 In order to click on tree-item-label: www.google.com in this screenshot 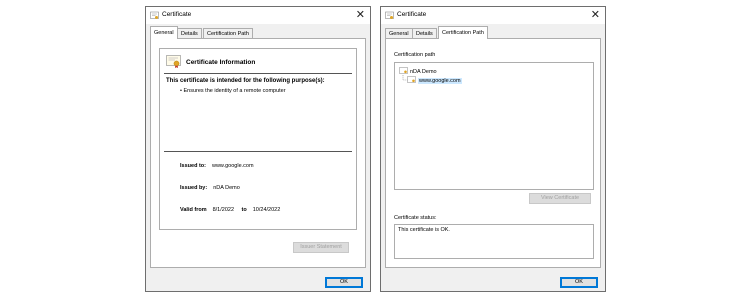, I will do `click(440, 81)`.